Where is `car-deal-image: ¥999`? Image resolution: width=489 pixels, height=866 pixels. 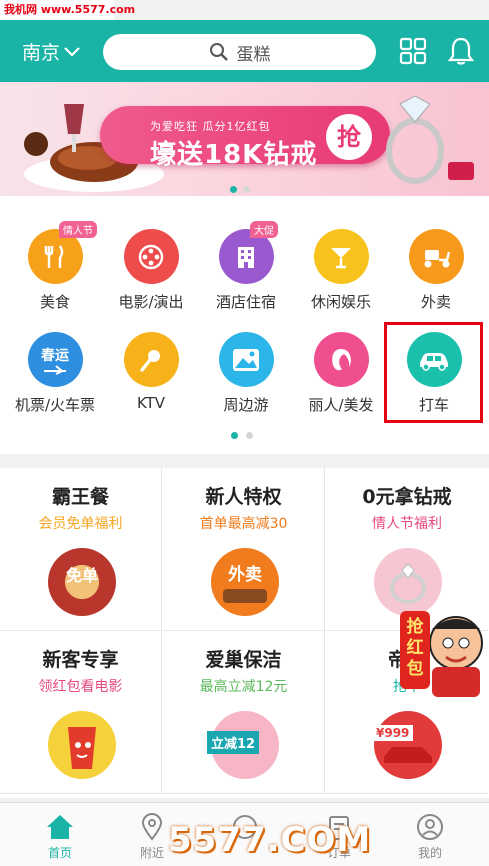 car-deal-image: ¥999 is located at coordinates (407, 745).